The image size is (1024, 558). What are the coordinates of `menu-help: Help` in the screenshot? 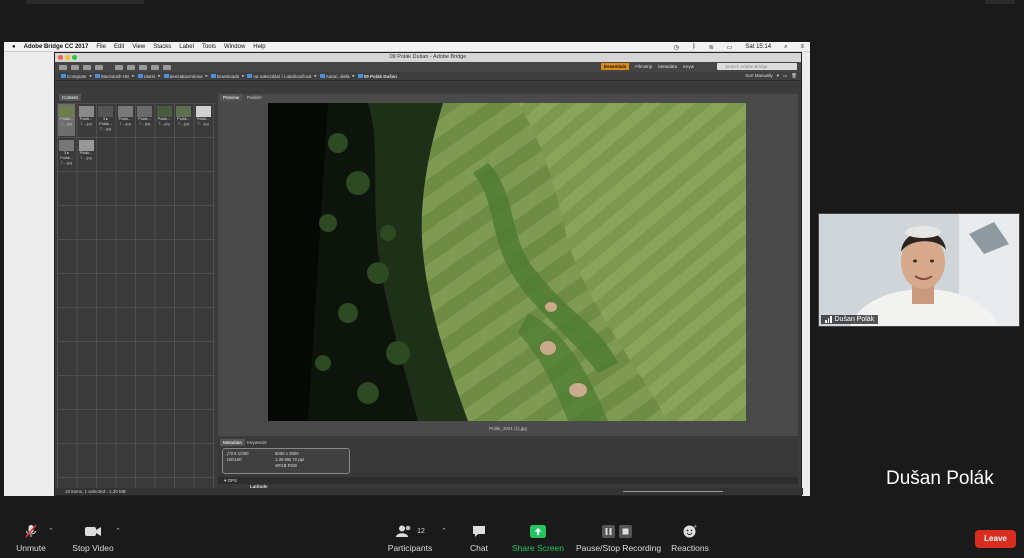 It's located at (259, 47).